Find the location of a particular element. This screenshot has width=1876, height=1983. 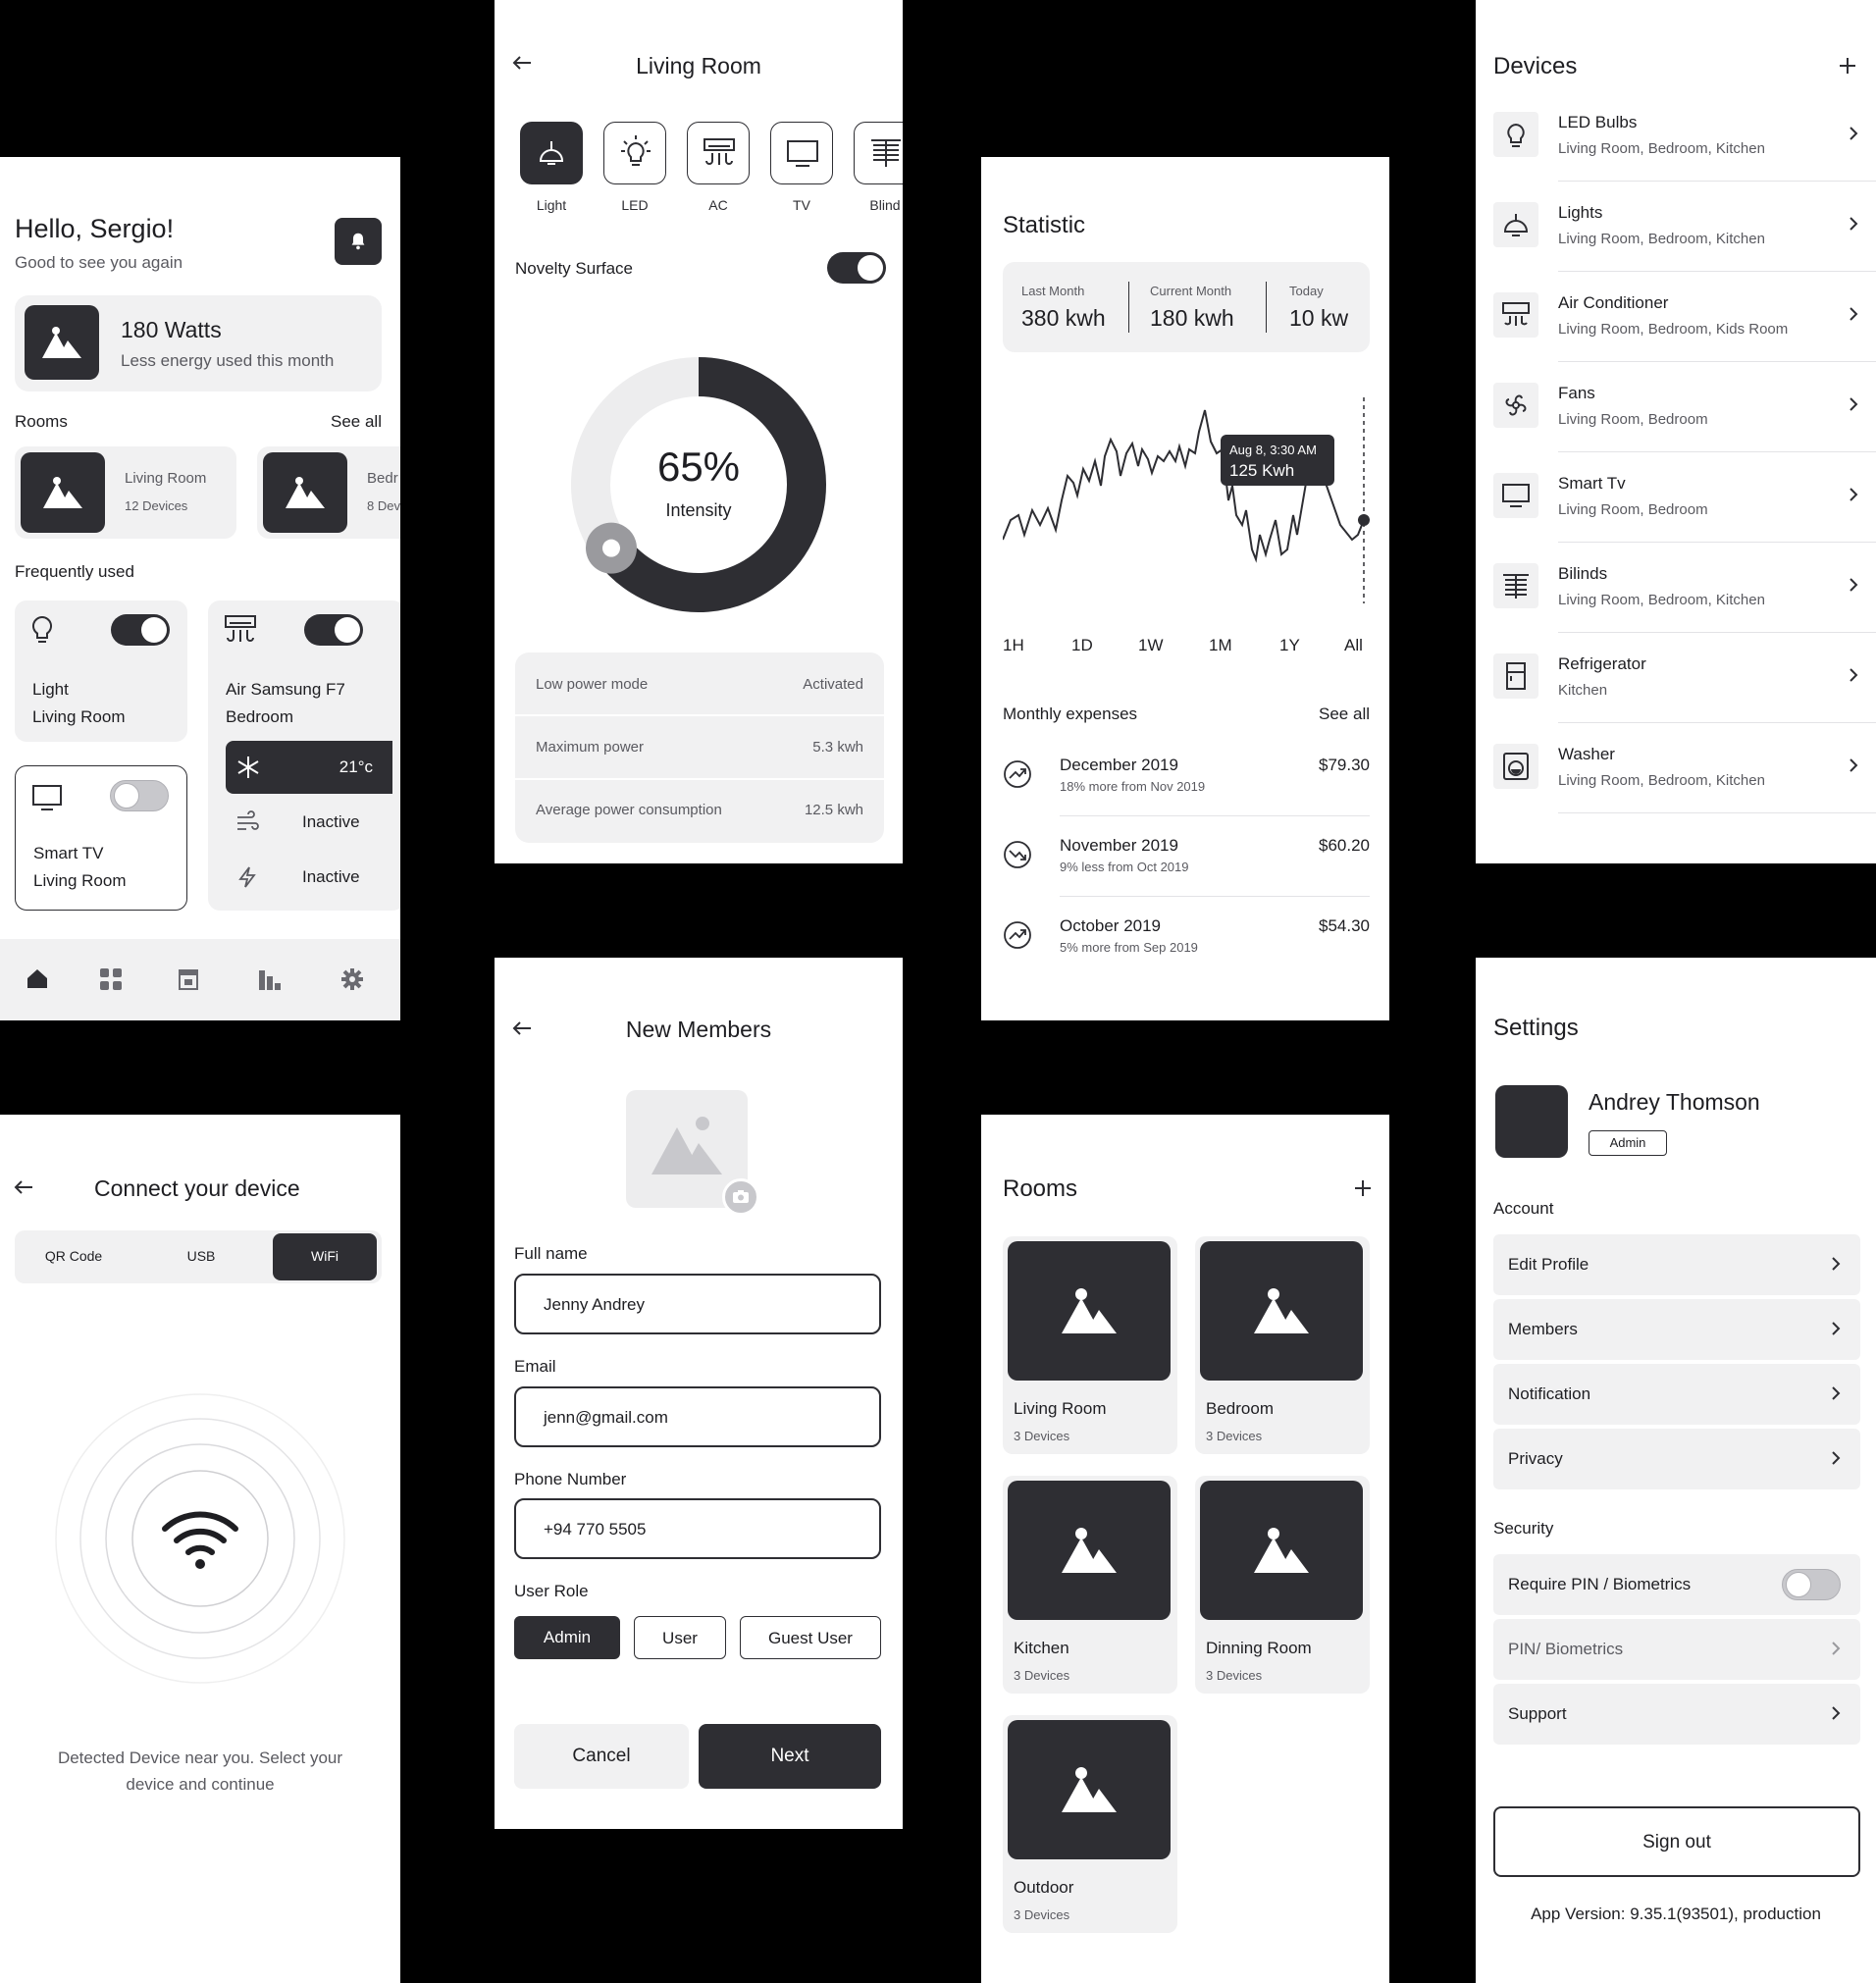

device-row: Refrigerator Kitchen is located at coordinates (1676, 692).